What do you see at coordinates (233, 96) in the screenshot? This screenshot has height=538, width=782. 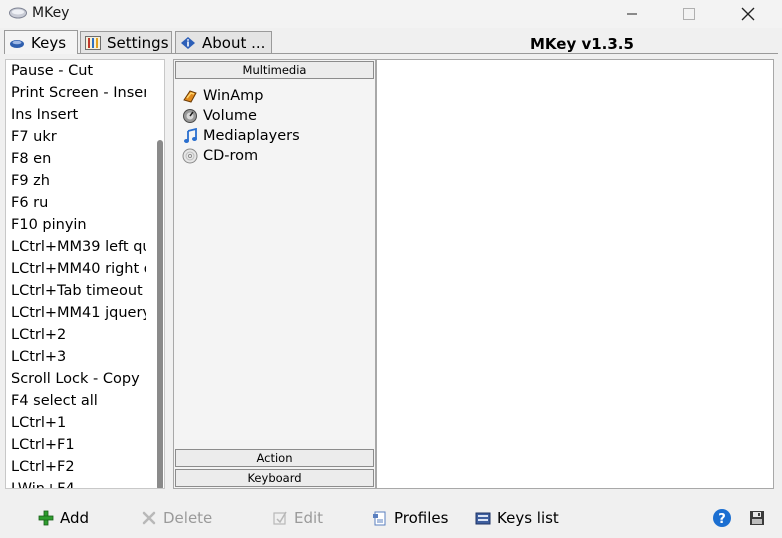 I see `category-item-label: WinAmp` at bounding box center [233, 96].